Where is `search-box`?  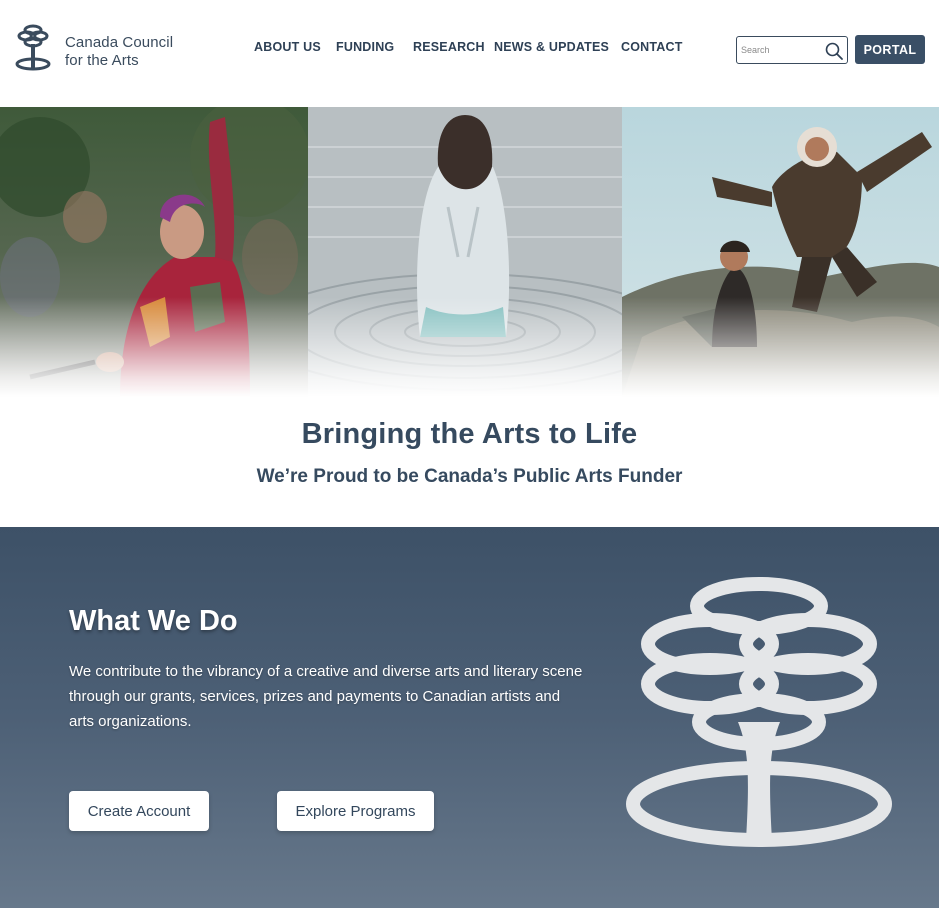
search-box is located at coordinates (792, 50).